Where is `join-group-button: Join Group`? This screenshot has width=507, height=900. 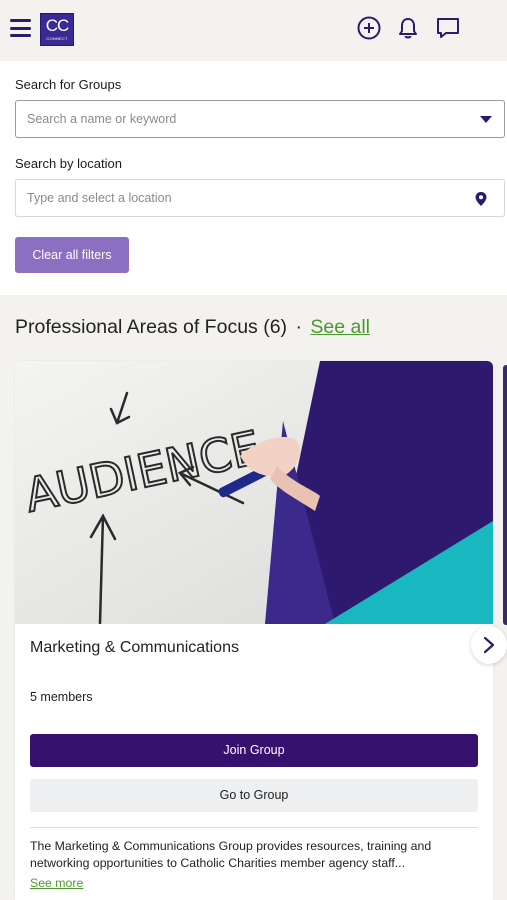
join-group-button: Join Group is located at coordinates (254, 750).